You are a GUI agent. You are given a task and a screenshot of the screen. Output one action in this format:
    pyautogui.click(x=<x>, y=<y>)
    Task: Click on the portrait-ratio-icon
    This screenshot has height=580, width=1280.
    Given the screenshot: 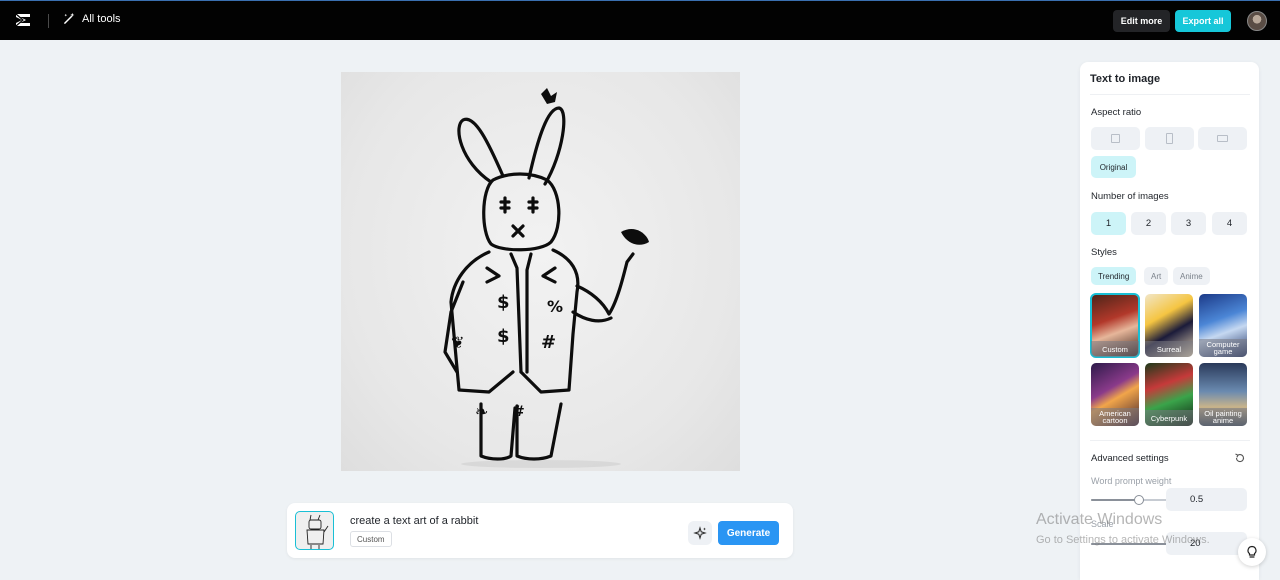 What is the action you would take?
    pyautogui.click(x=1169, y=138)
    